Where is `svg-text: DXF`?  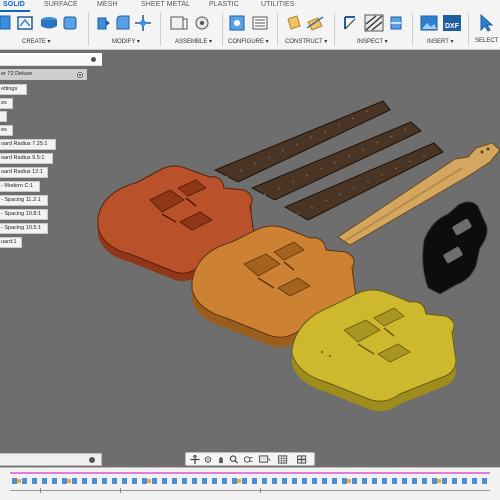 svg-text: DXF is located at coordinates (452, 26).